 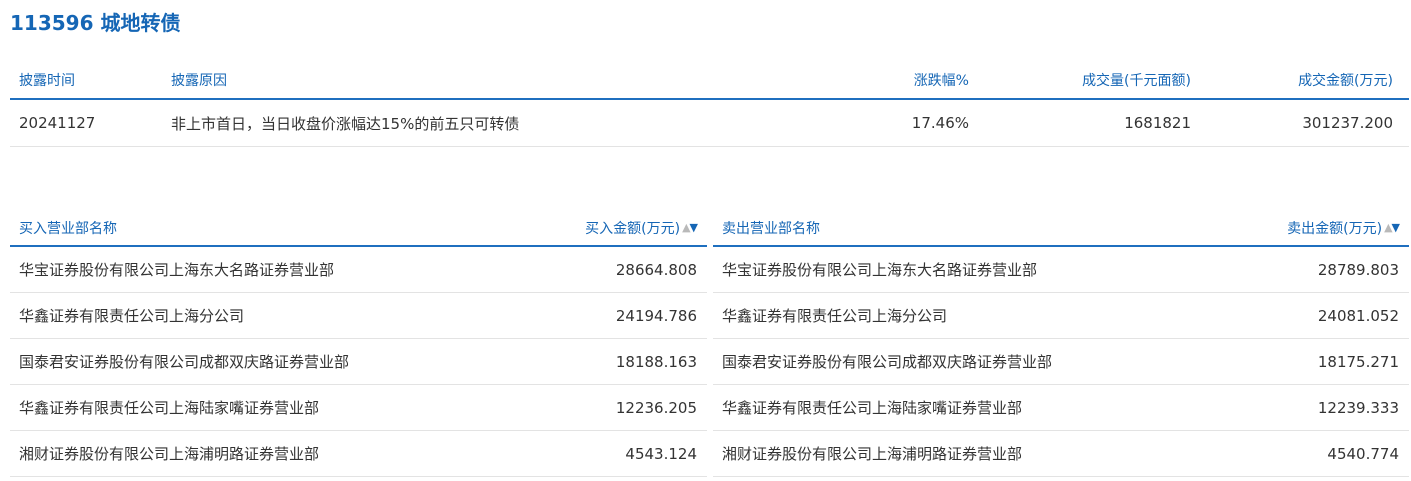 I want to click on header-volume: 成交量(千元面额), so click(x=1136, y=81).